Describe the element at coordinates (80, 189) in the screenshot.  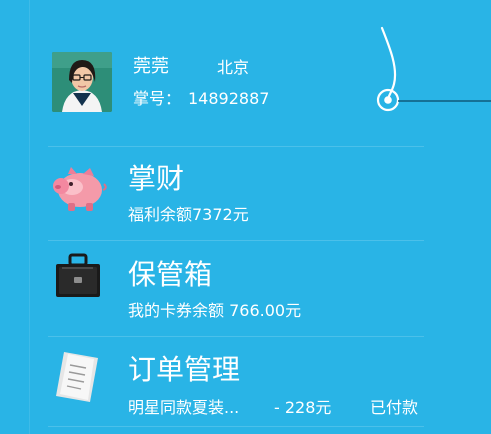
I see `piggy-bank-icon` at that location.